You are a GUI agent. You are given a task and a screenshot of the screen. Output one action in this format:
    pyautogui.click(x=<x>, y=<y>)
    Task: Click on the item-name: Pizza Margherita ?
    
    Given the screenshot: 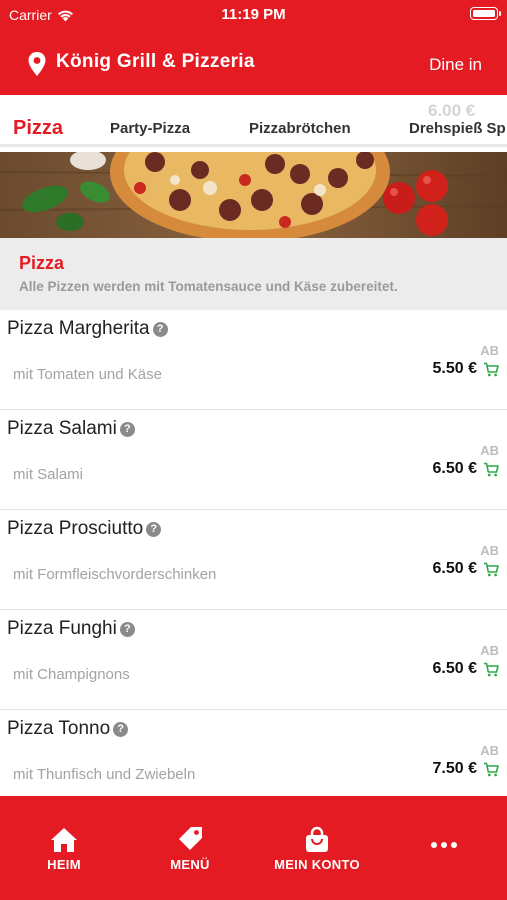 What is the action you would take?
    pyautogui.click(x=87, y=329)
    